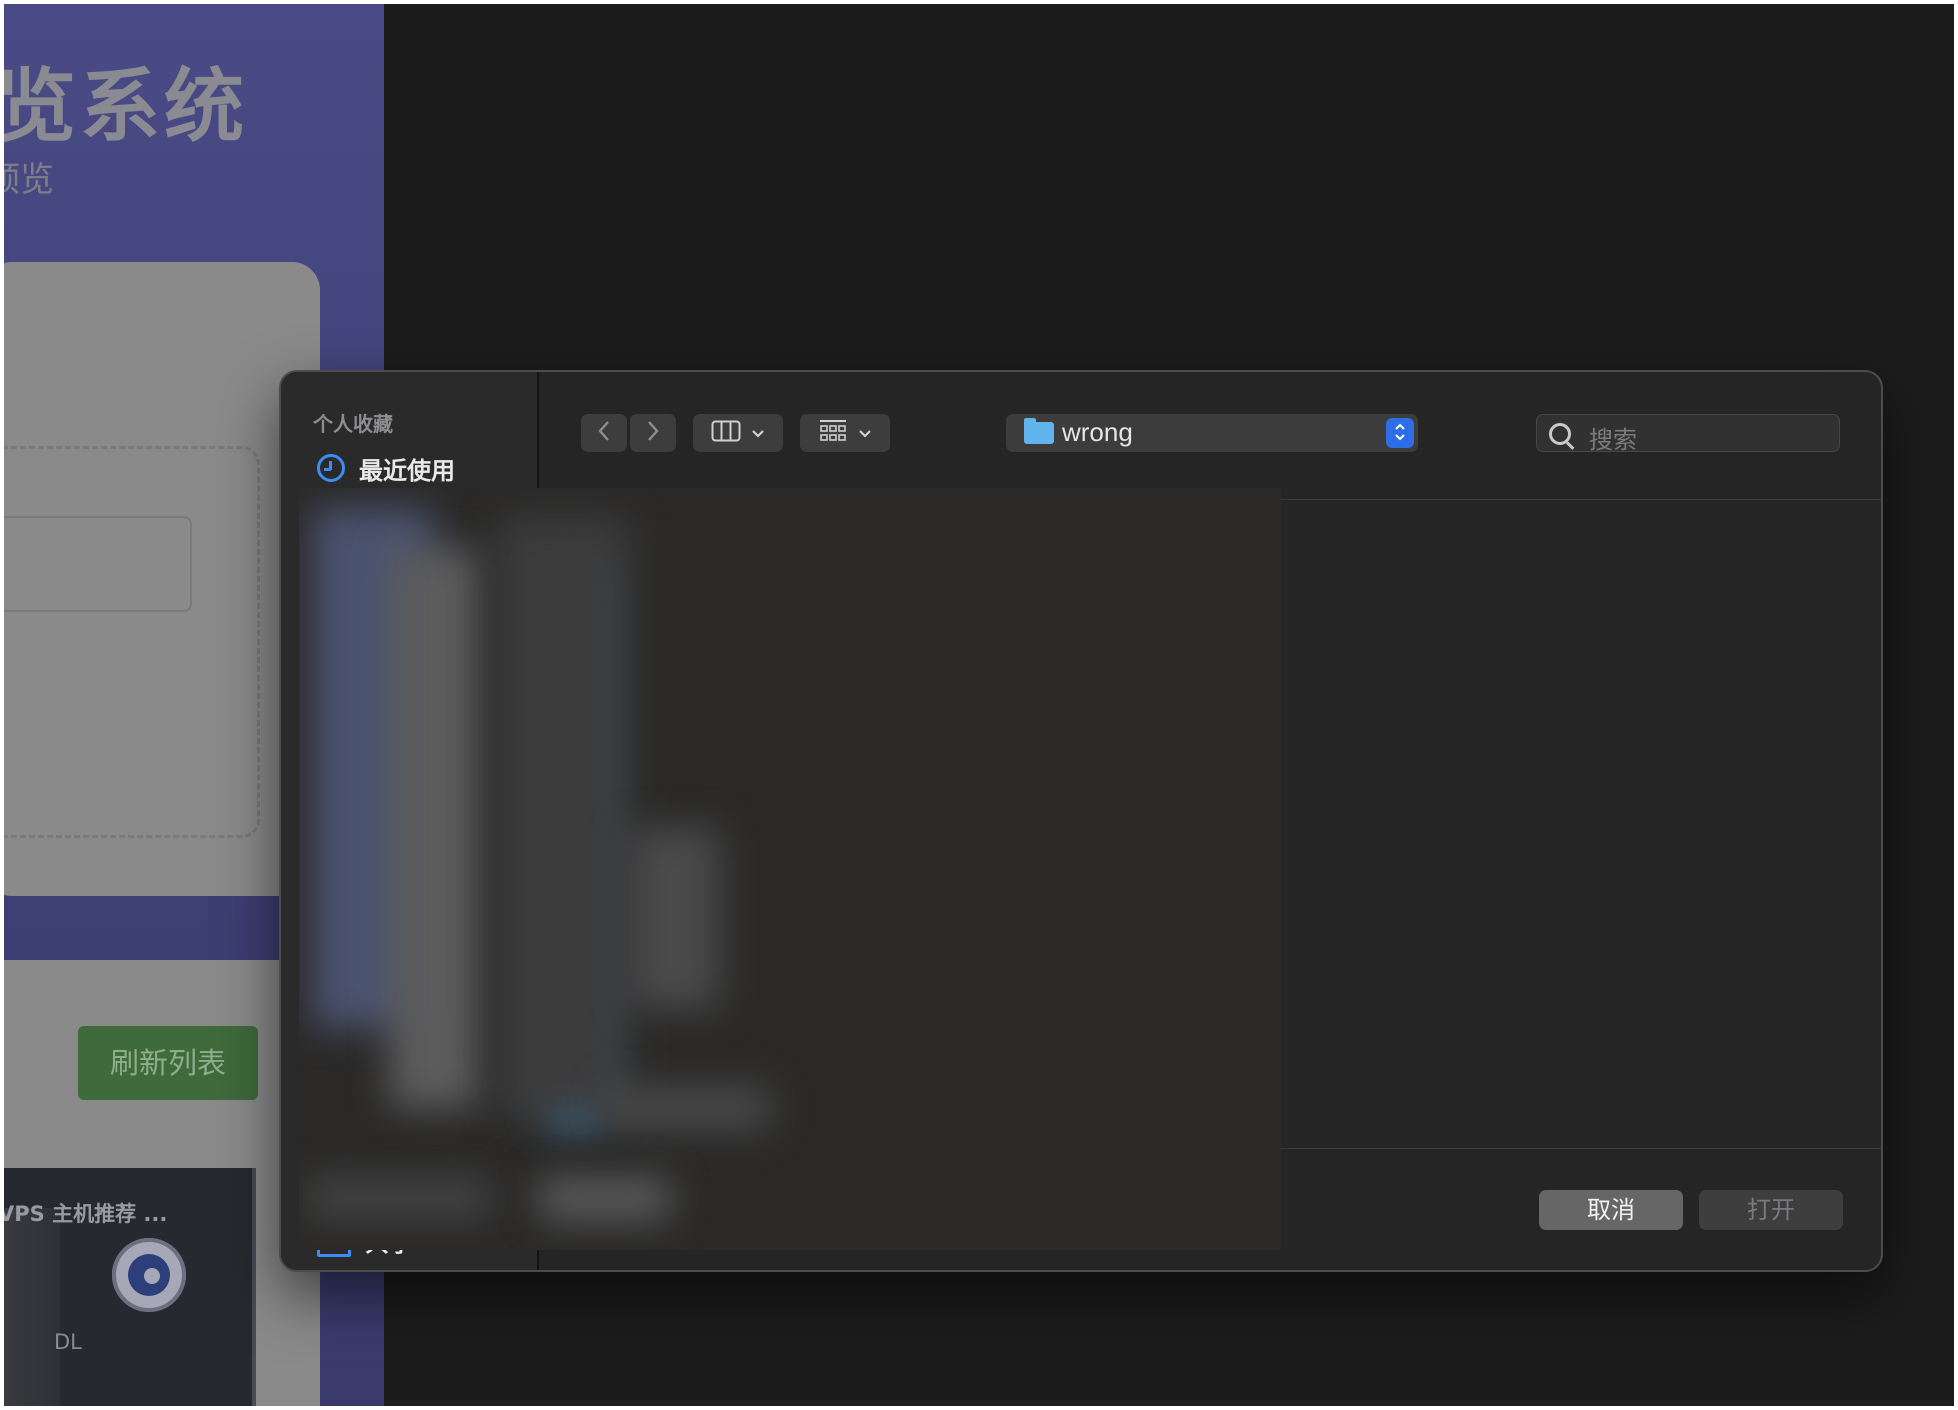 The height and width of the screenshot is (1410, 1958). I want to click on group-view-button, so click(845, 433).